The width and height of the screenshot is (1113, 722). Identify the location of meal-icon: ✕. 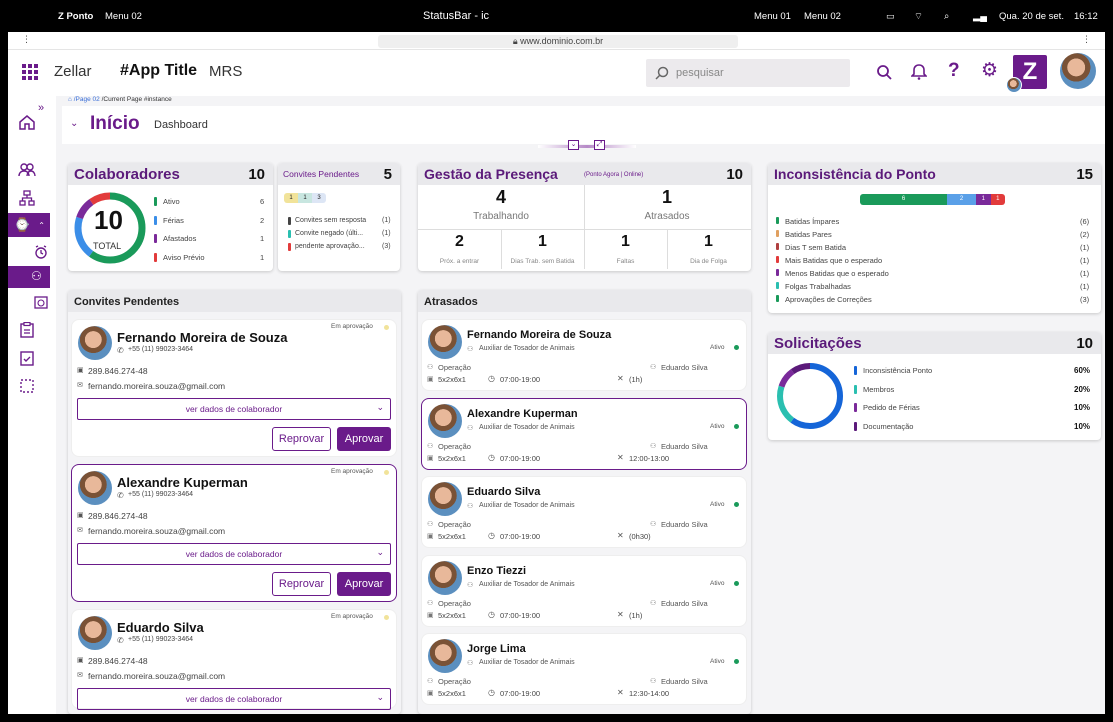
(620, 614).